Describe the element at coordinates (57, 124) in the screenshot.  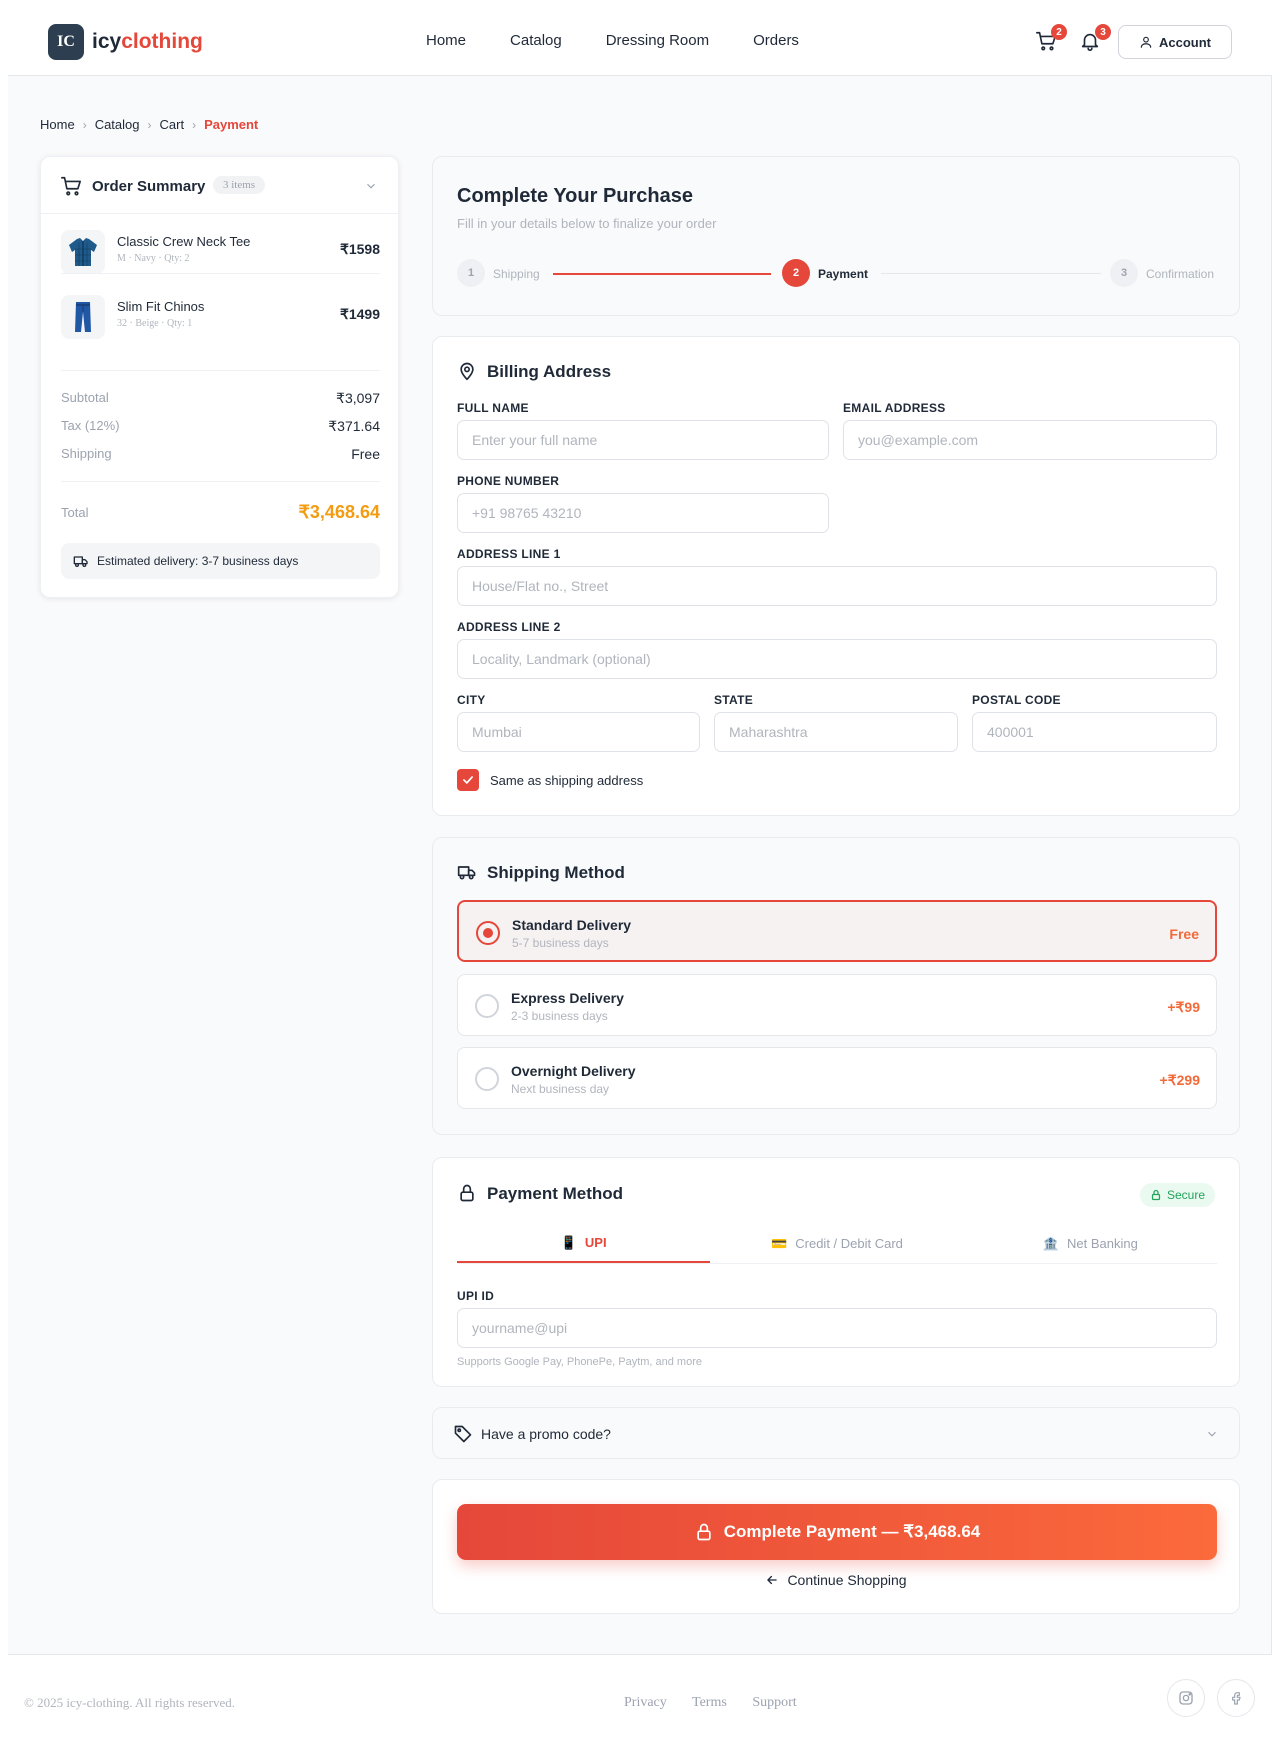
I see `breadcrumb-home: Home` at that location.